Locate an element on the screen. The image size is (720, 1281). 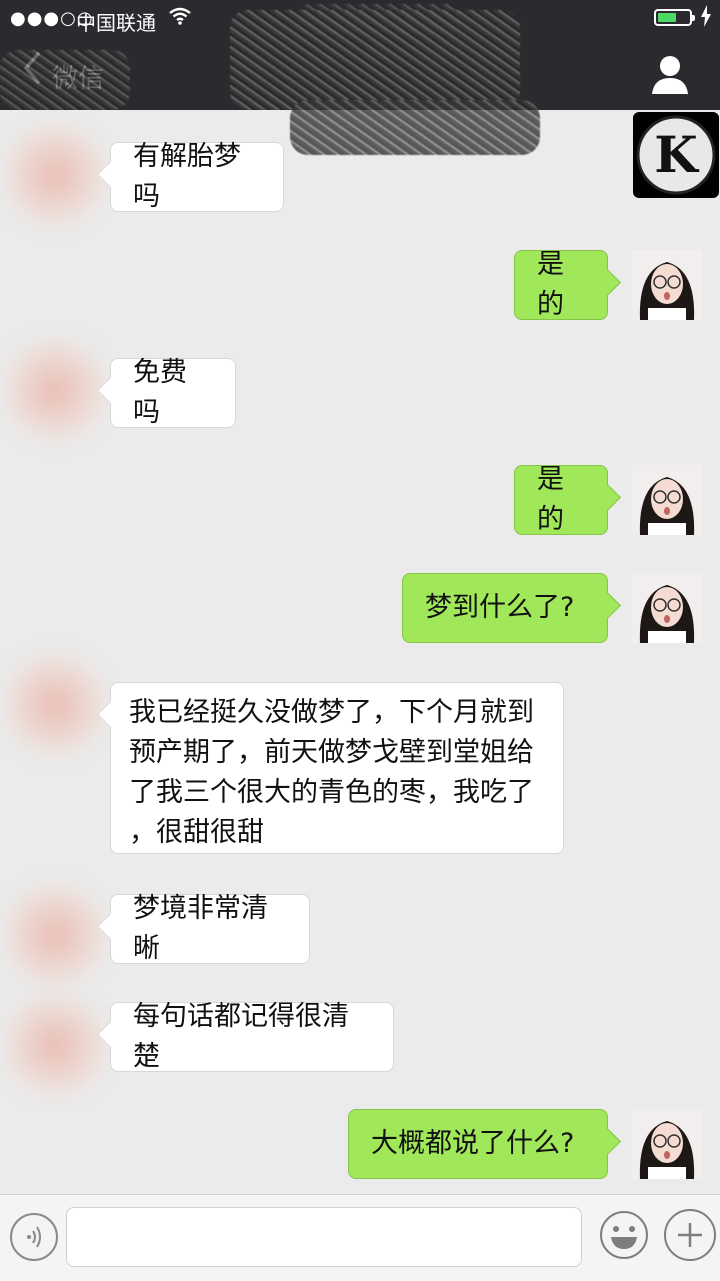
message-text: 免费吗 is located at coordinates (160, 392).